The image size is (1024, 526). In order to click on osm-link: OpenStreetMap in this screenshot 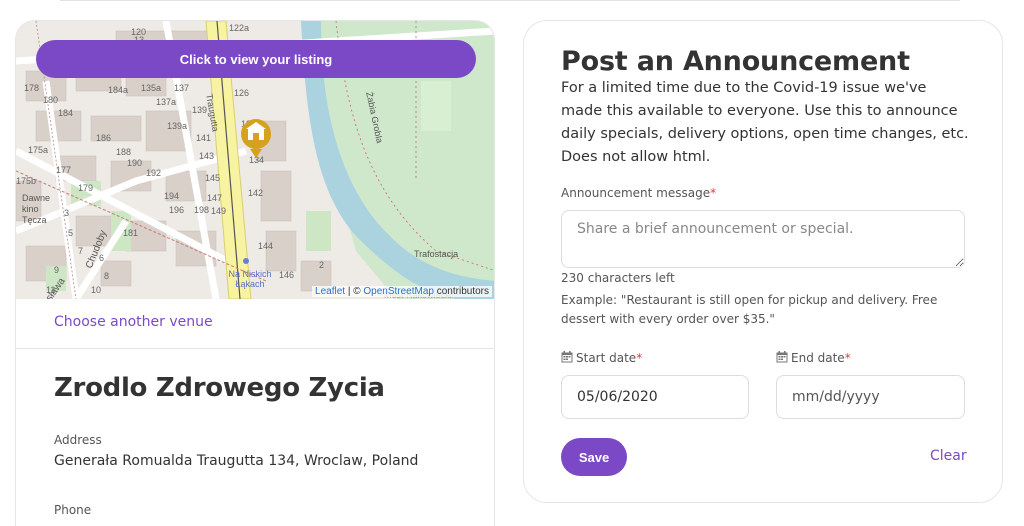, I will do `click(398, 291)`.